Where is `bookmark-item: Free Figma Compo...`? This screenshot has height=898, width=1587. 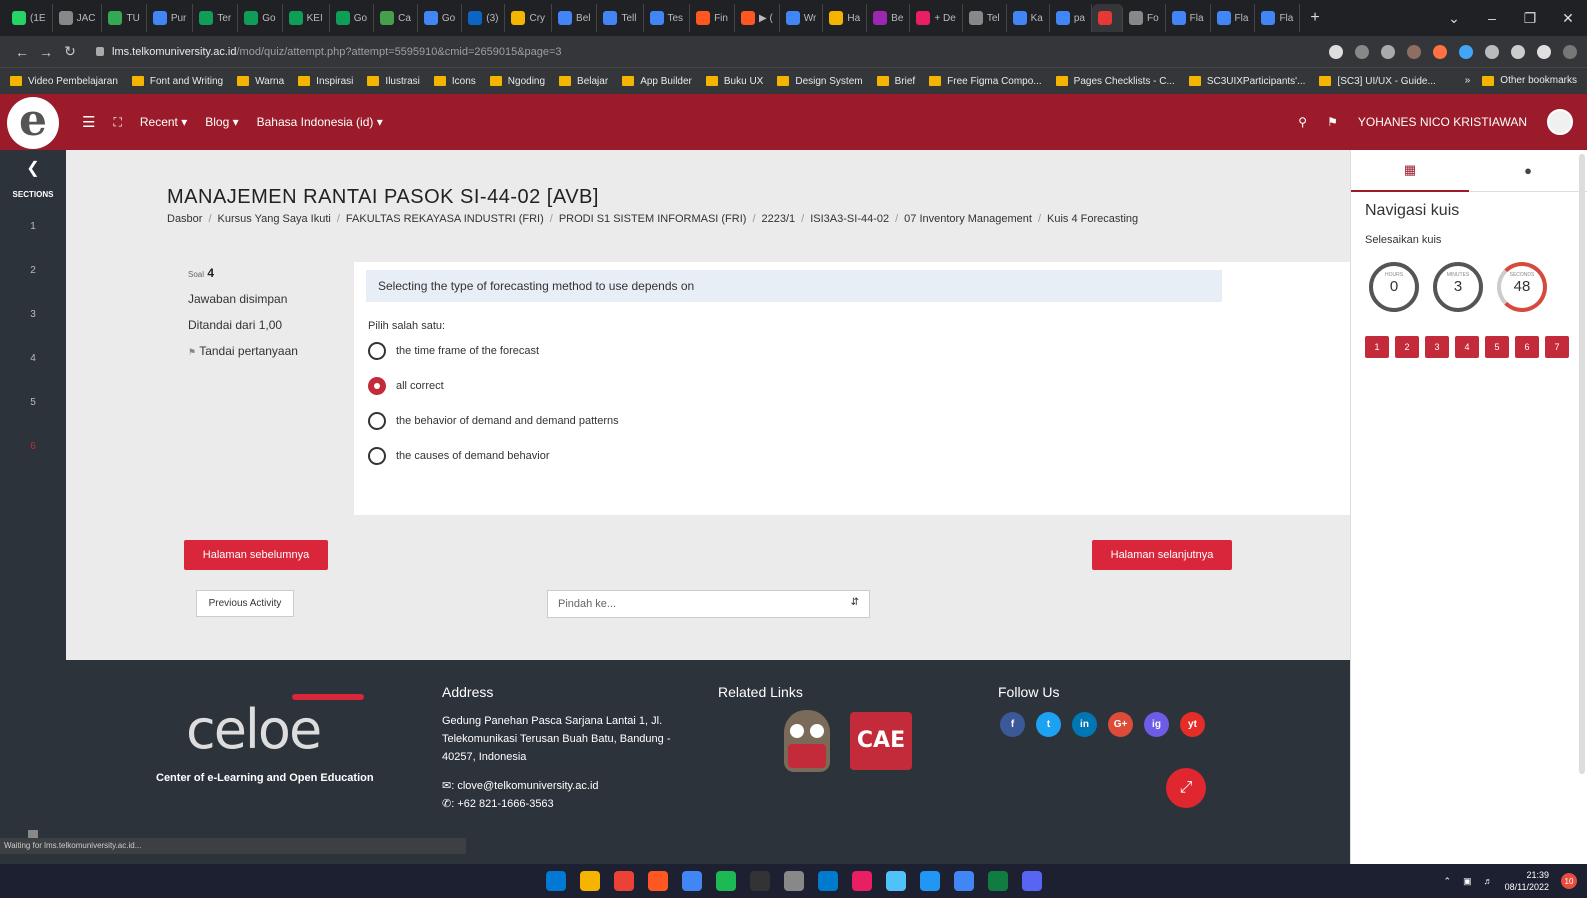 bookmark-item: Free Figma Compo... is located at coordinates (985, 81).